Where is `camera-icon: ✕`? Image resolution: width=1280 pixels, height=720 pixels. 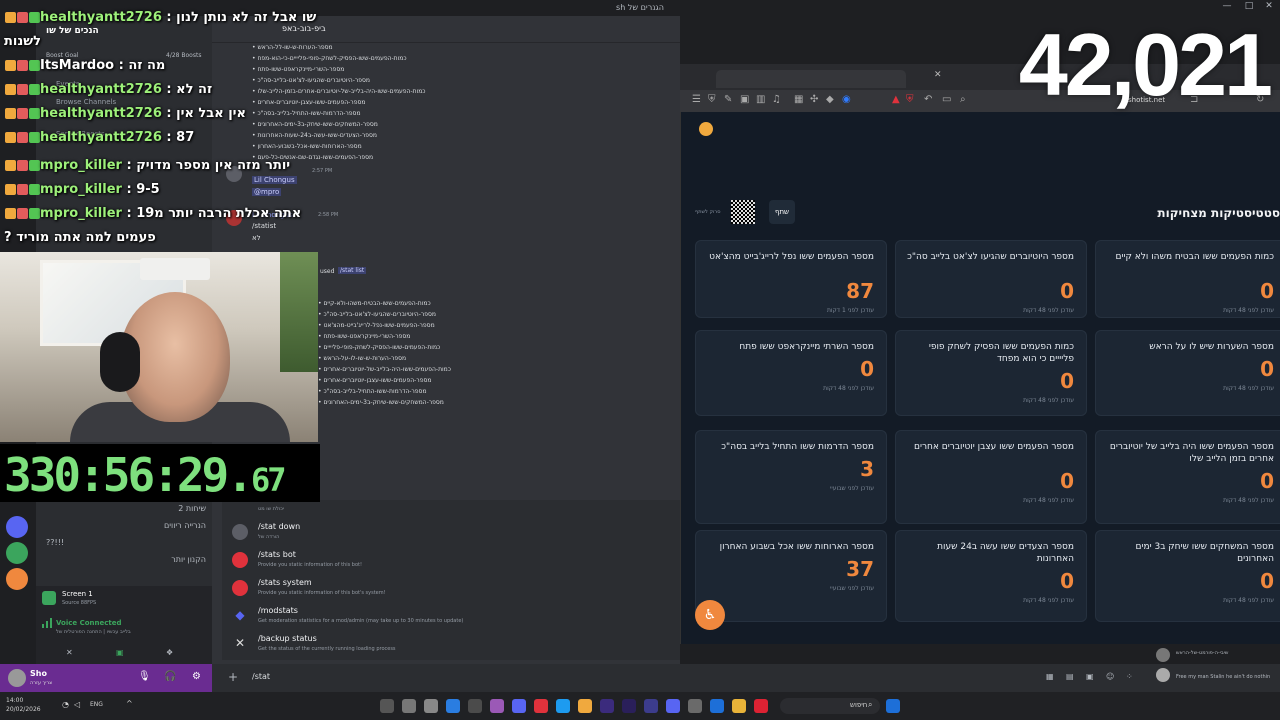
camera-icon: ✕ is located at coordinates (69, 652).